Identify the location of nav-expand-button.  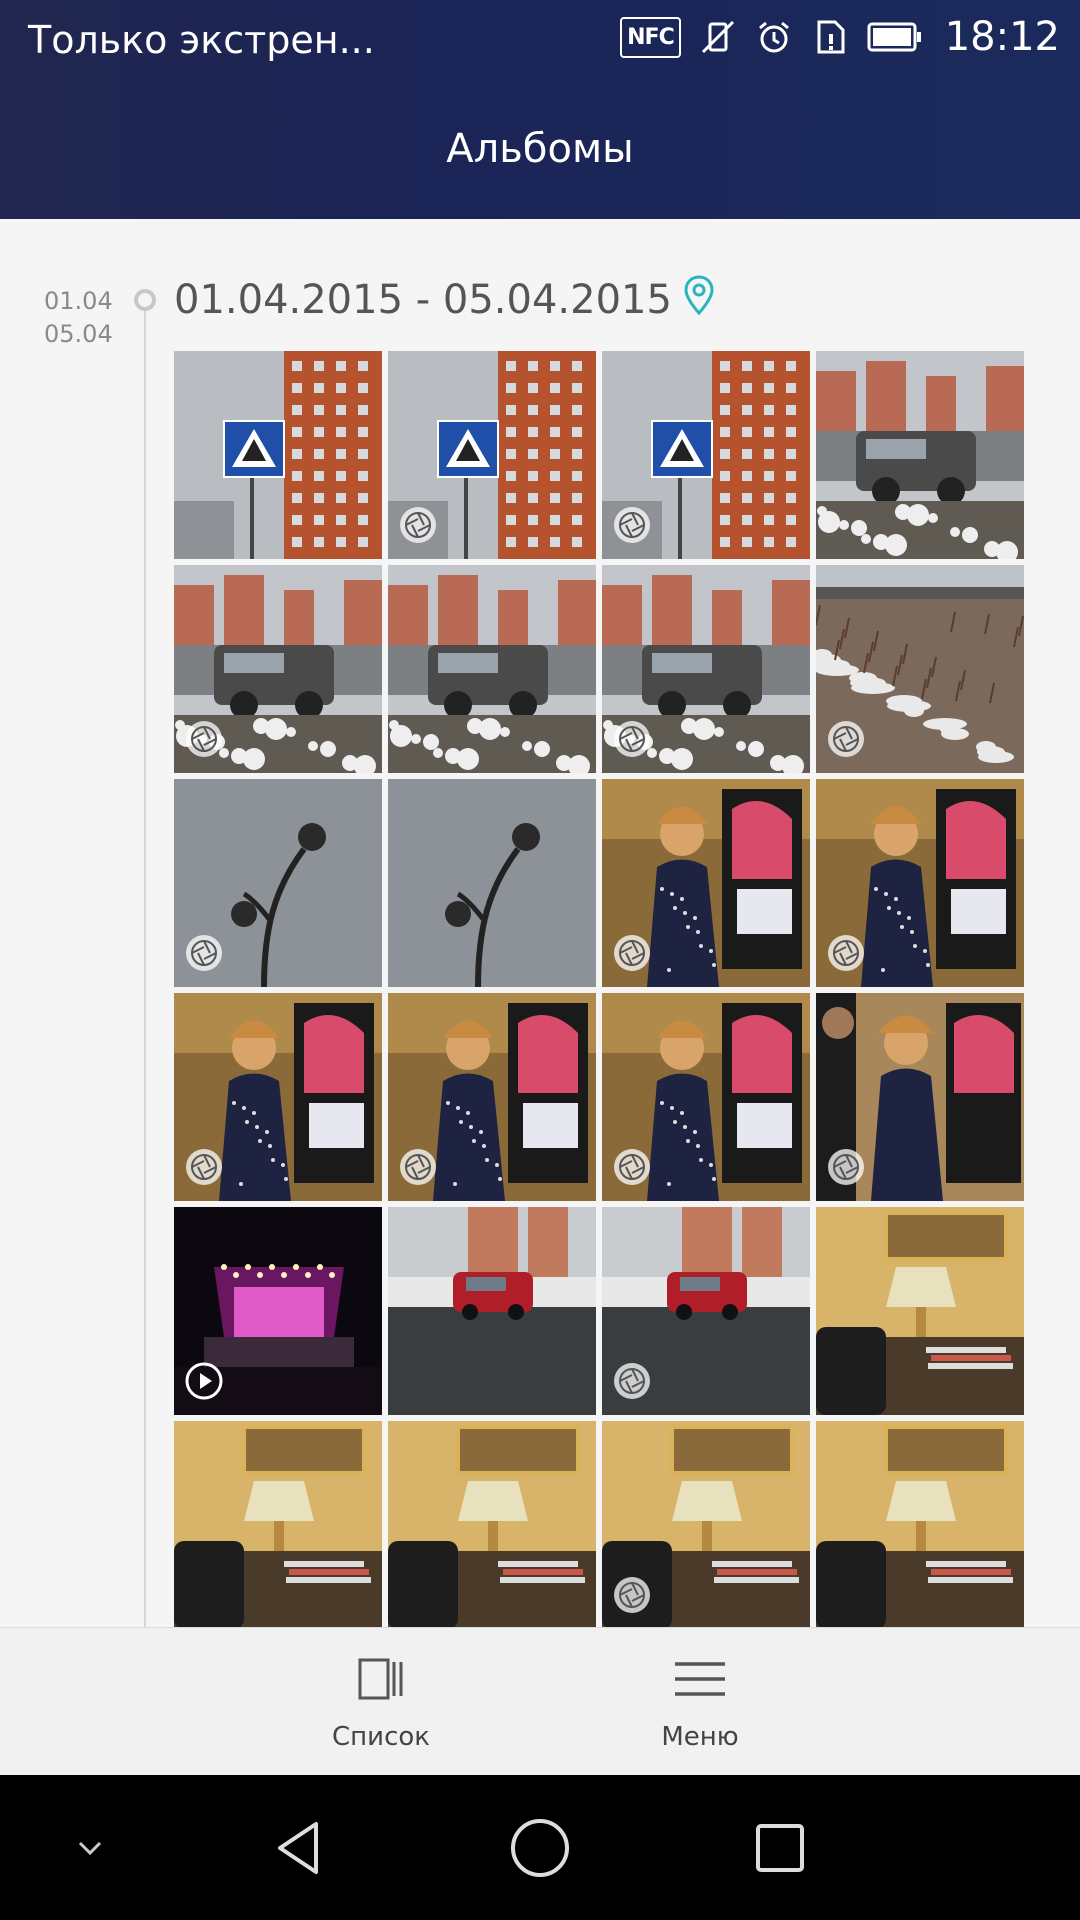
(90, 1847).